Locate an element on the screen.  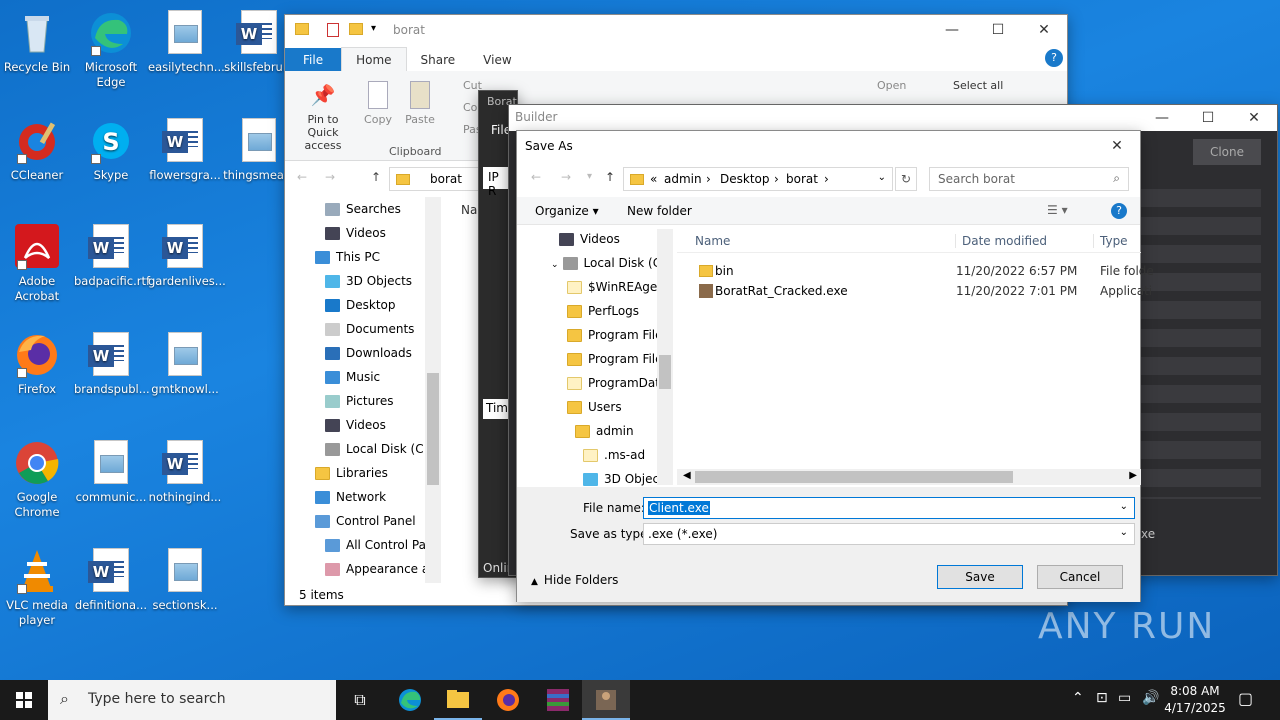
column-date-header: Date modified is located at coordinates (1001, 241).